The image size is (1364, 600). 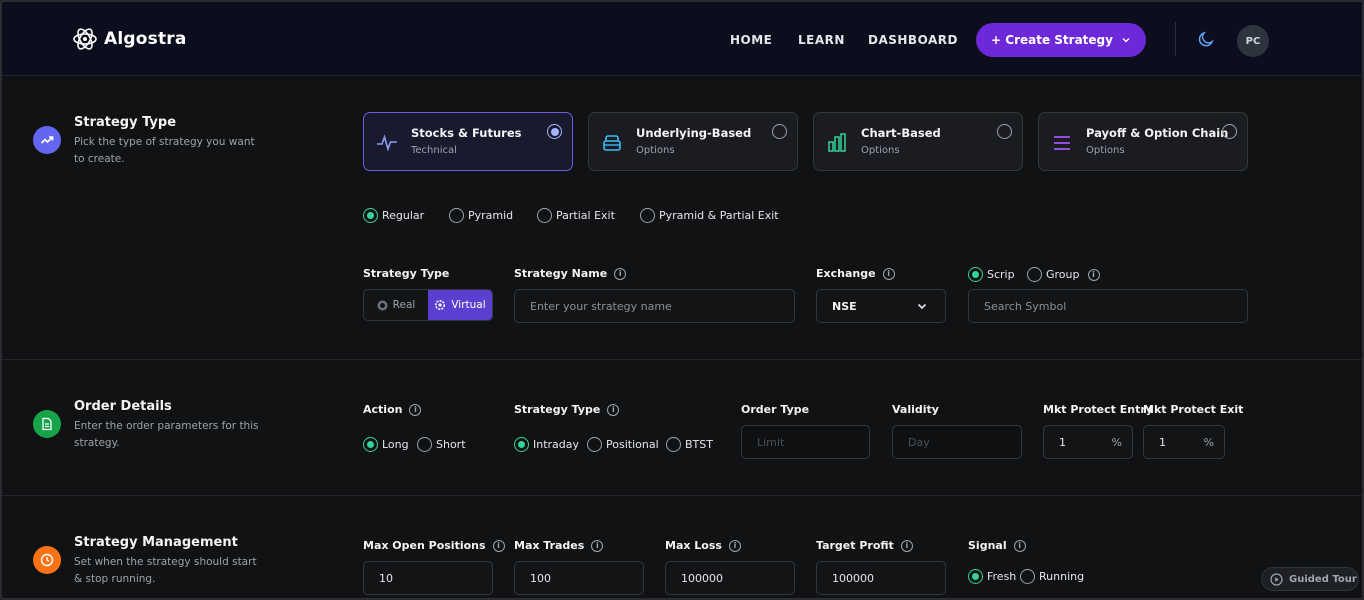 I want to click on signal-fresh-radio: Fresh, so click(x=992, y=576).